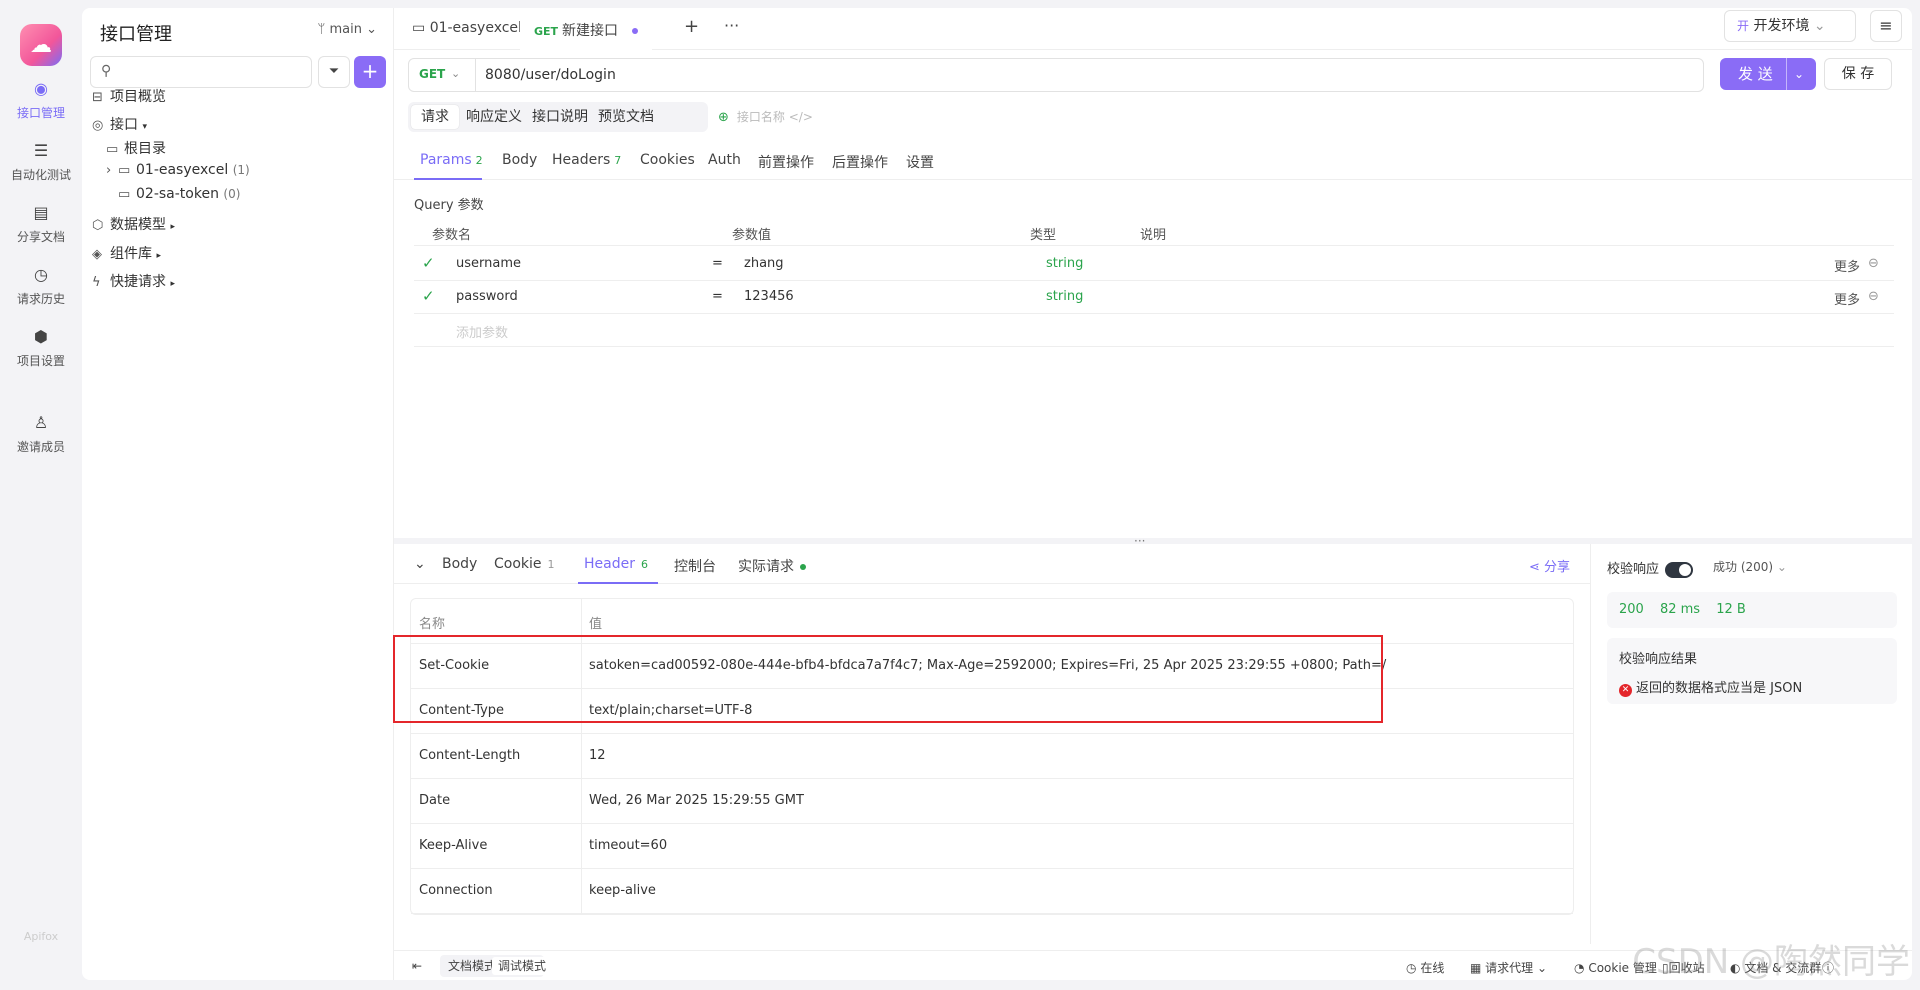  I want to click on tab-new-api: GET 新建接口, so click(586, 29).